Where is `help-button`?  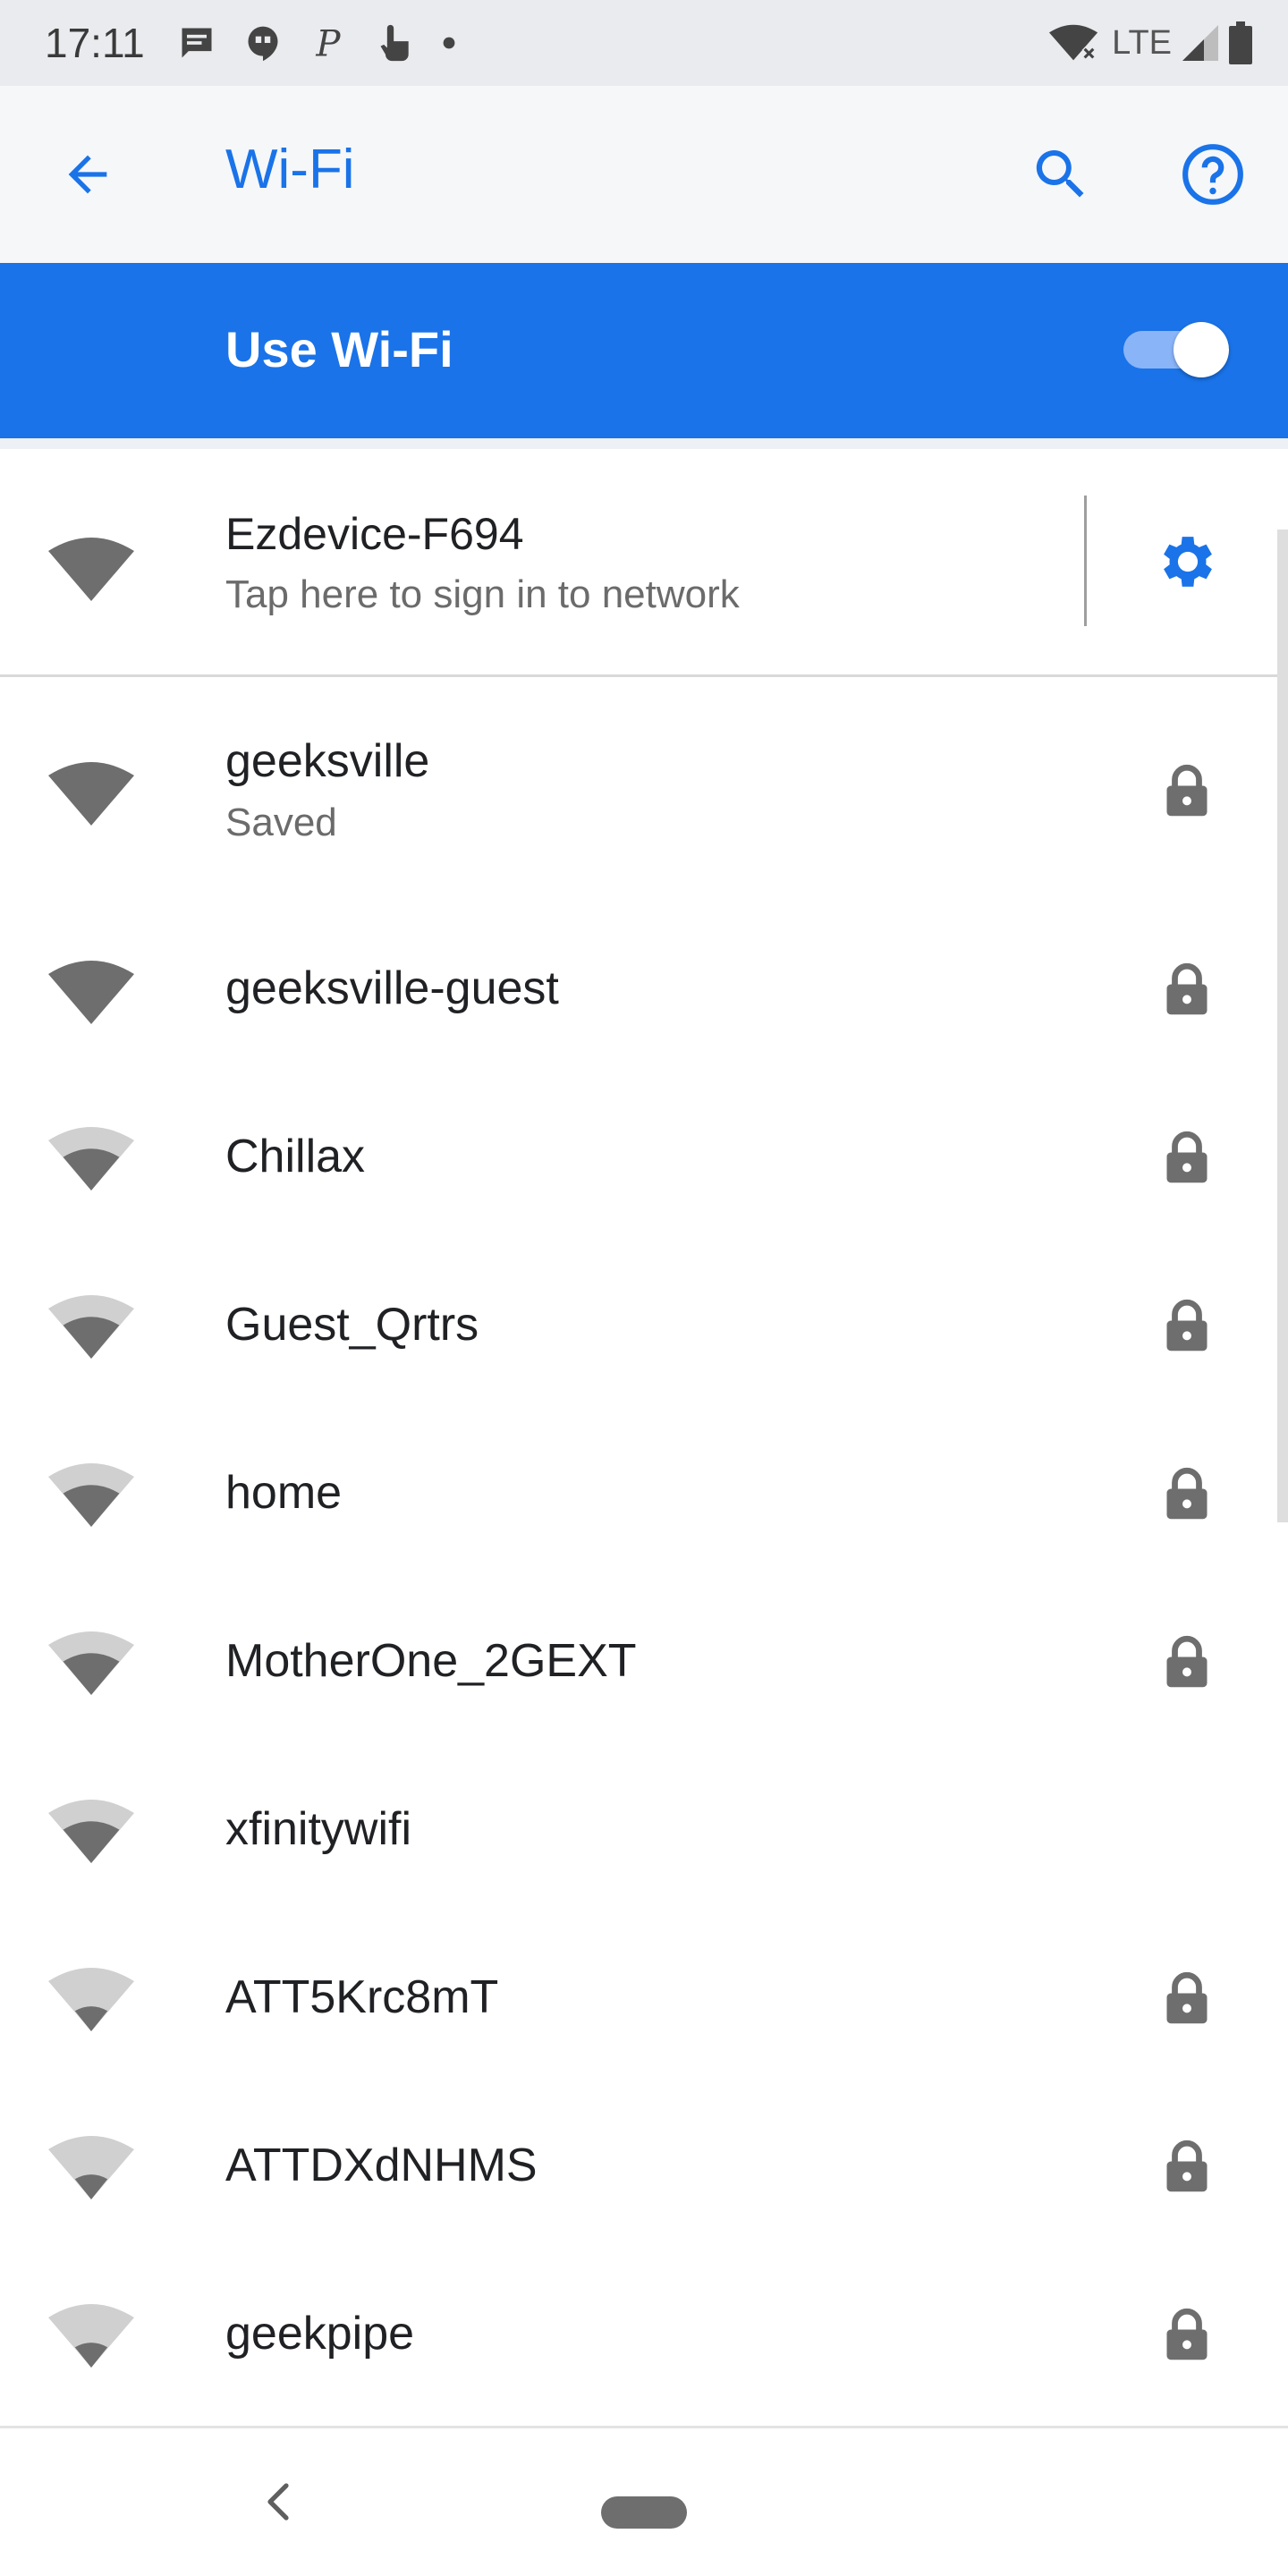 help-button is located at coordinates (1213, 174).